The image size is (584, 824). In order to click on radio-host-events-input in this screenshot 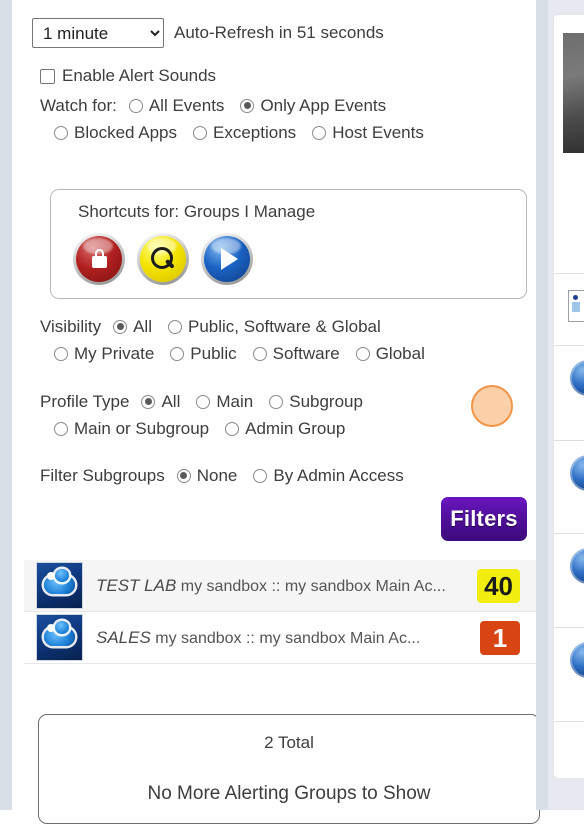, I will do `click(319, 132)`.